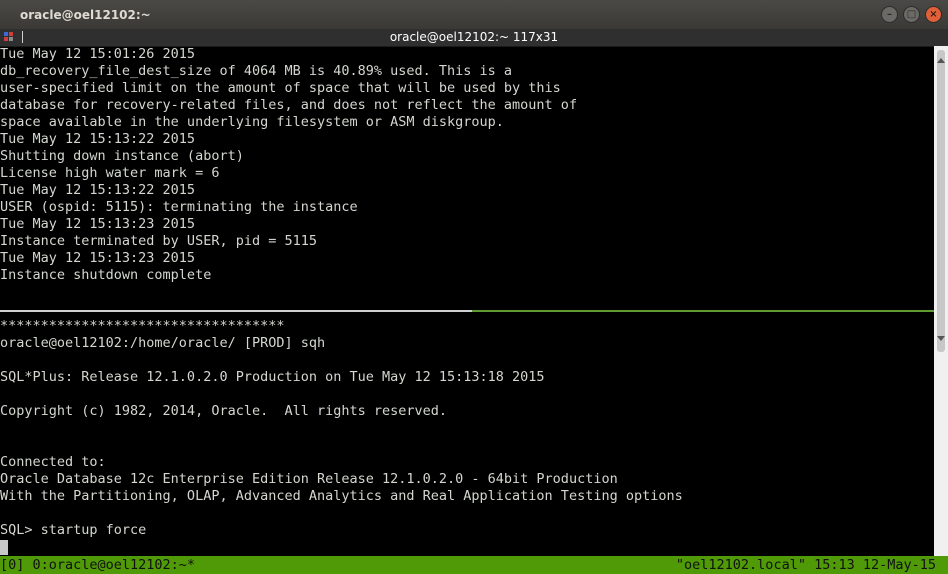 The image size is (948, 574). I want to click on scroll-down-icon, so click(941, 338).